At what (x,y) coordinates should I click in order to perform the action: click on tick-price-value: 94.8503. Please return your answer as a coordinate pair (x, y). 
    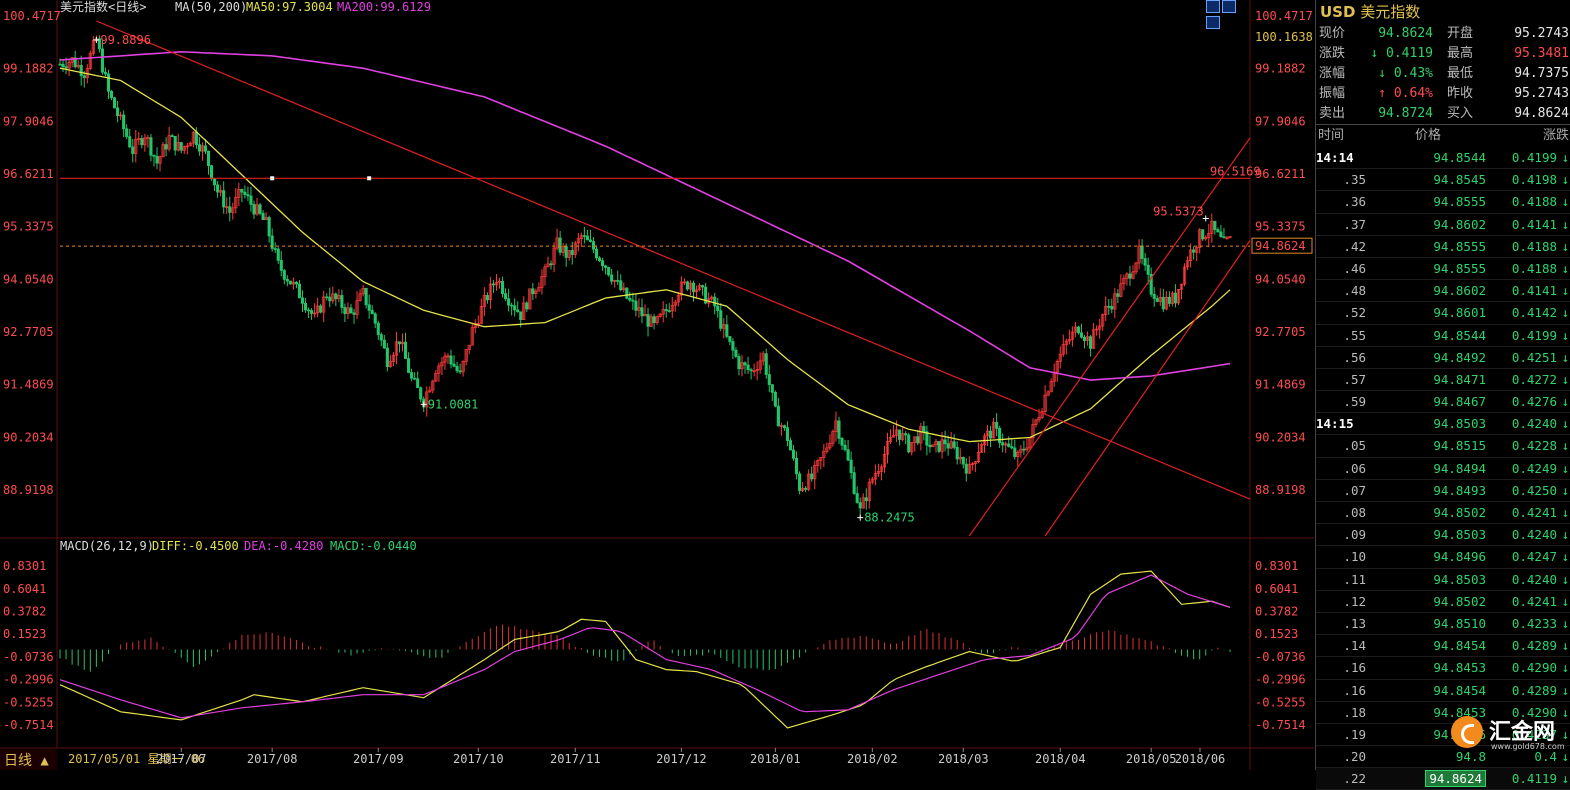
    Looking at the image, I should click on (1459, 579).